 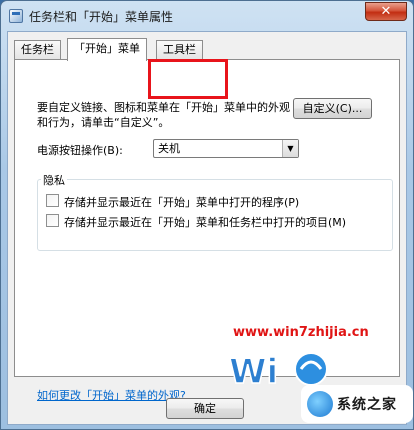 I want to click on site-watermark-badge: 系统之家, so click(x=357, y=404).